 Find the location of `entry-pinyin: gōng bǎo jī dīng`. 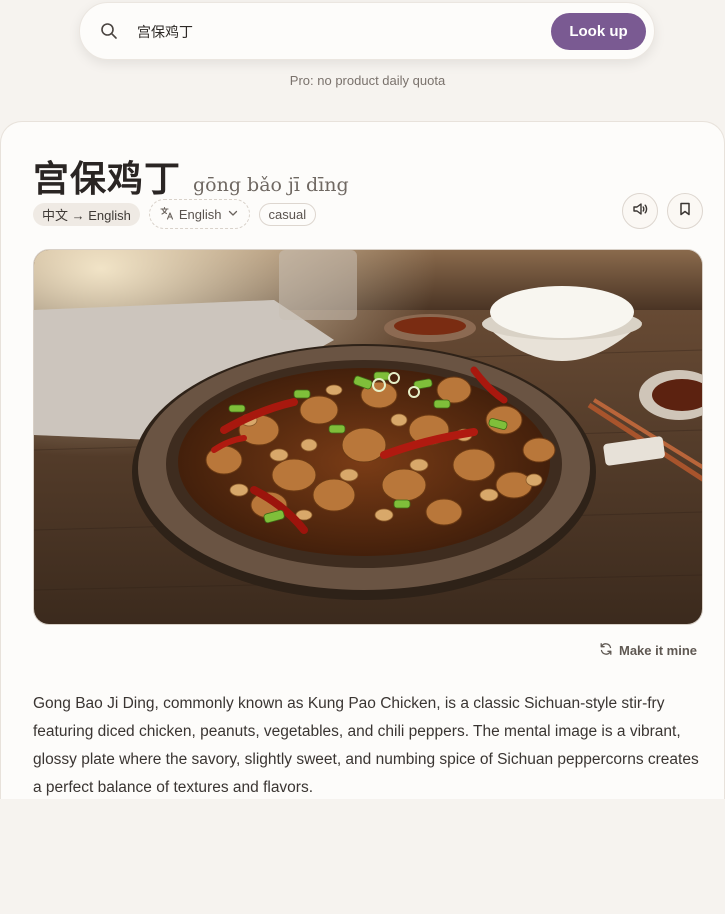

entry-pinyin: gōng bǎo jī dīng is located at coordinates (271, 185).